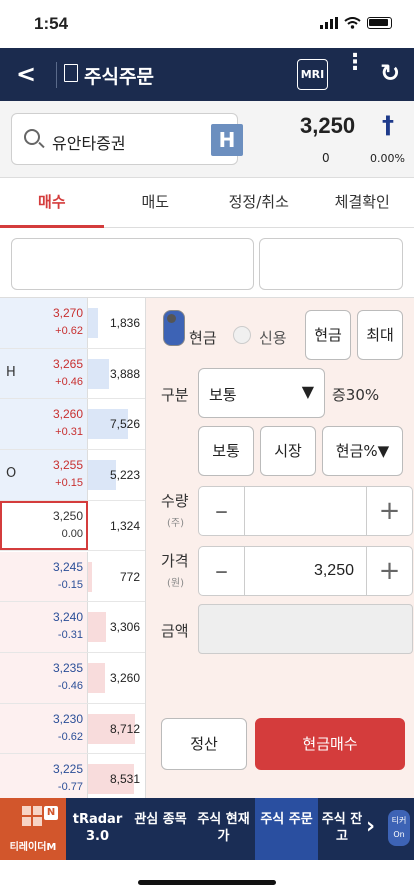  I want to click on mri-button: MRI, so click(312, 74).